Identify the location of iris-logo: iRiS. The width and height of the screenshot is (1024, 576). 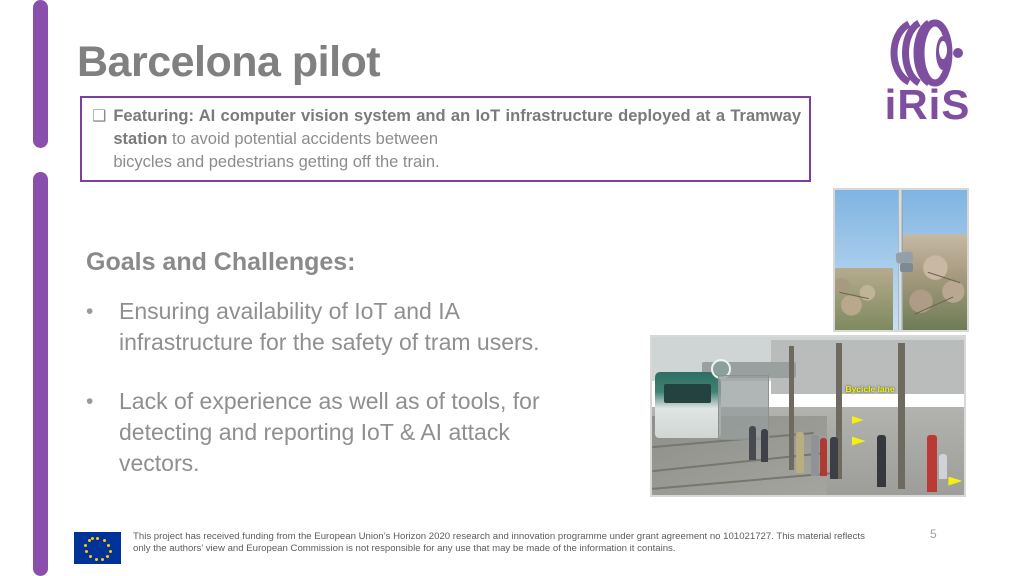
(927, 74).